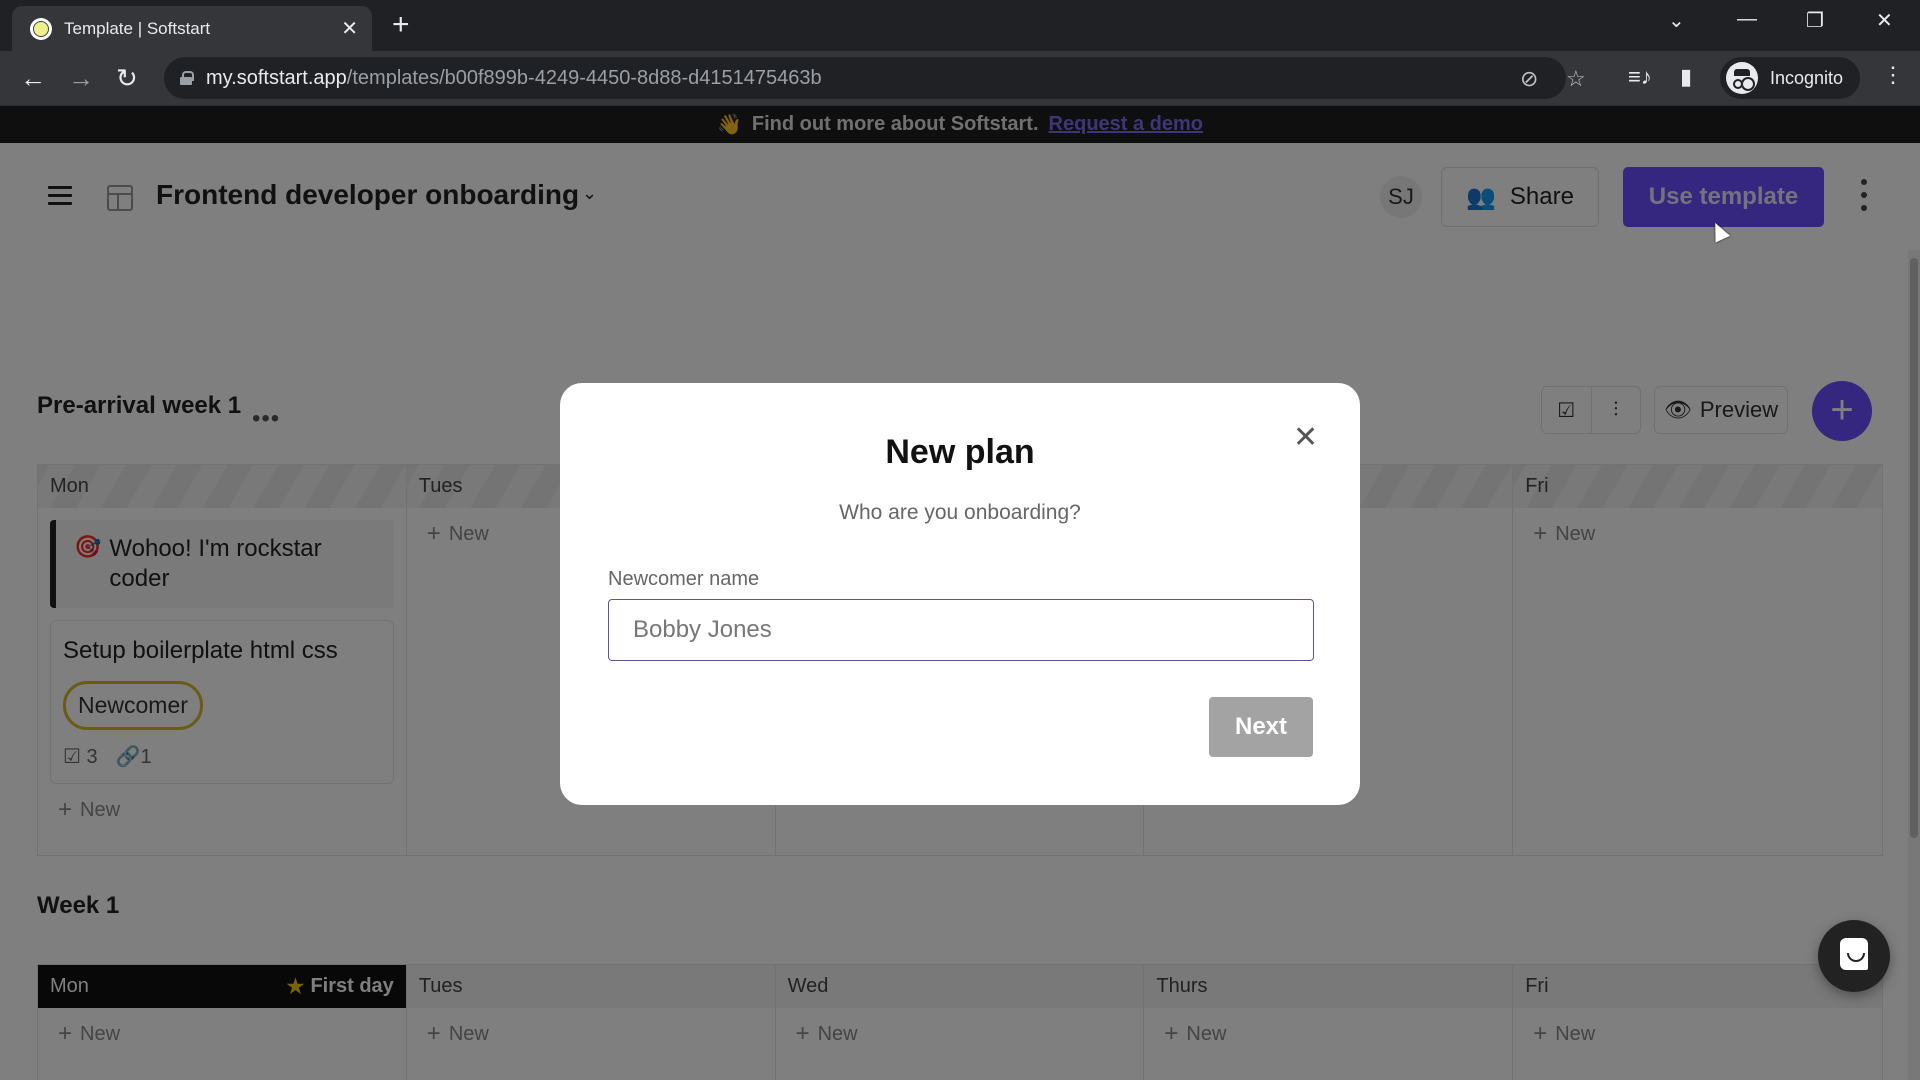 This screenshot has height=1080, width=1920. What do you see at coordinates (41, 28) in the screenshot?
I see `softstart-favicon-icon` at bounding box center [41, 28].